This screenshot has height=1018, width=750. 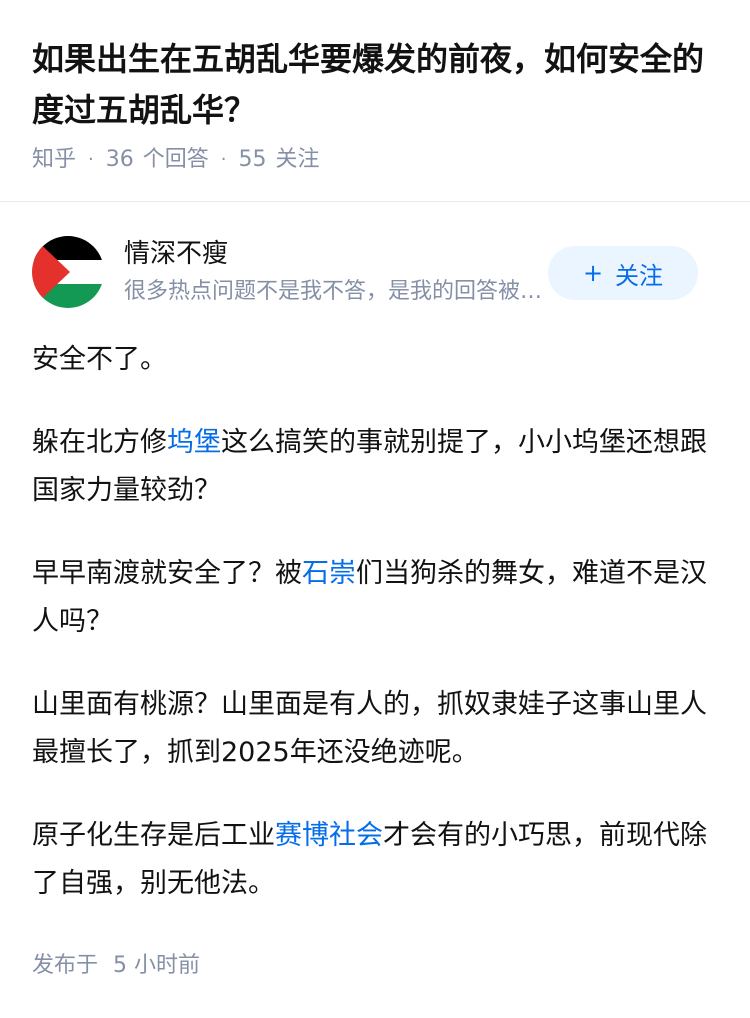 What do you see at coordinates (65, 965) in the screenshot?
I see `publish-label: 发布于` at bounding box center [65, 965].